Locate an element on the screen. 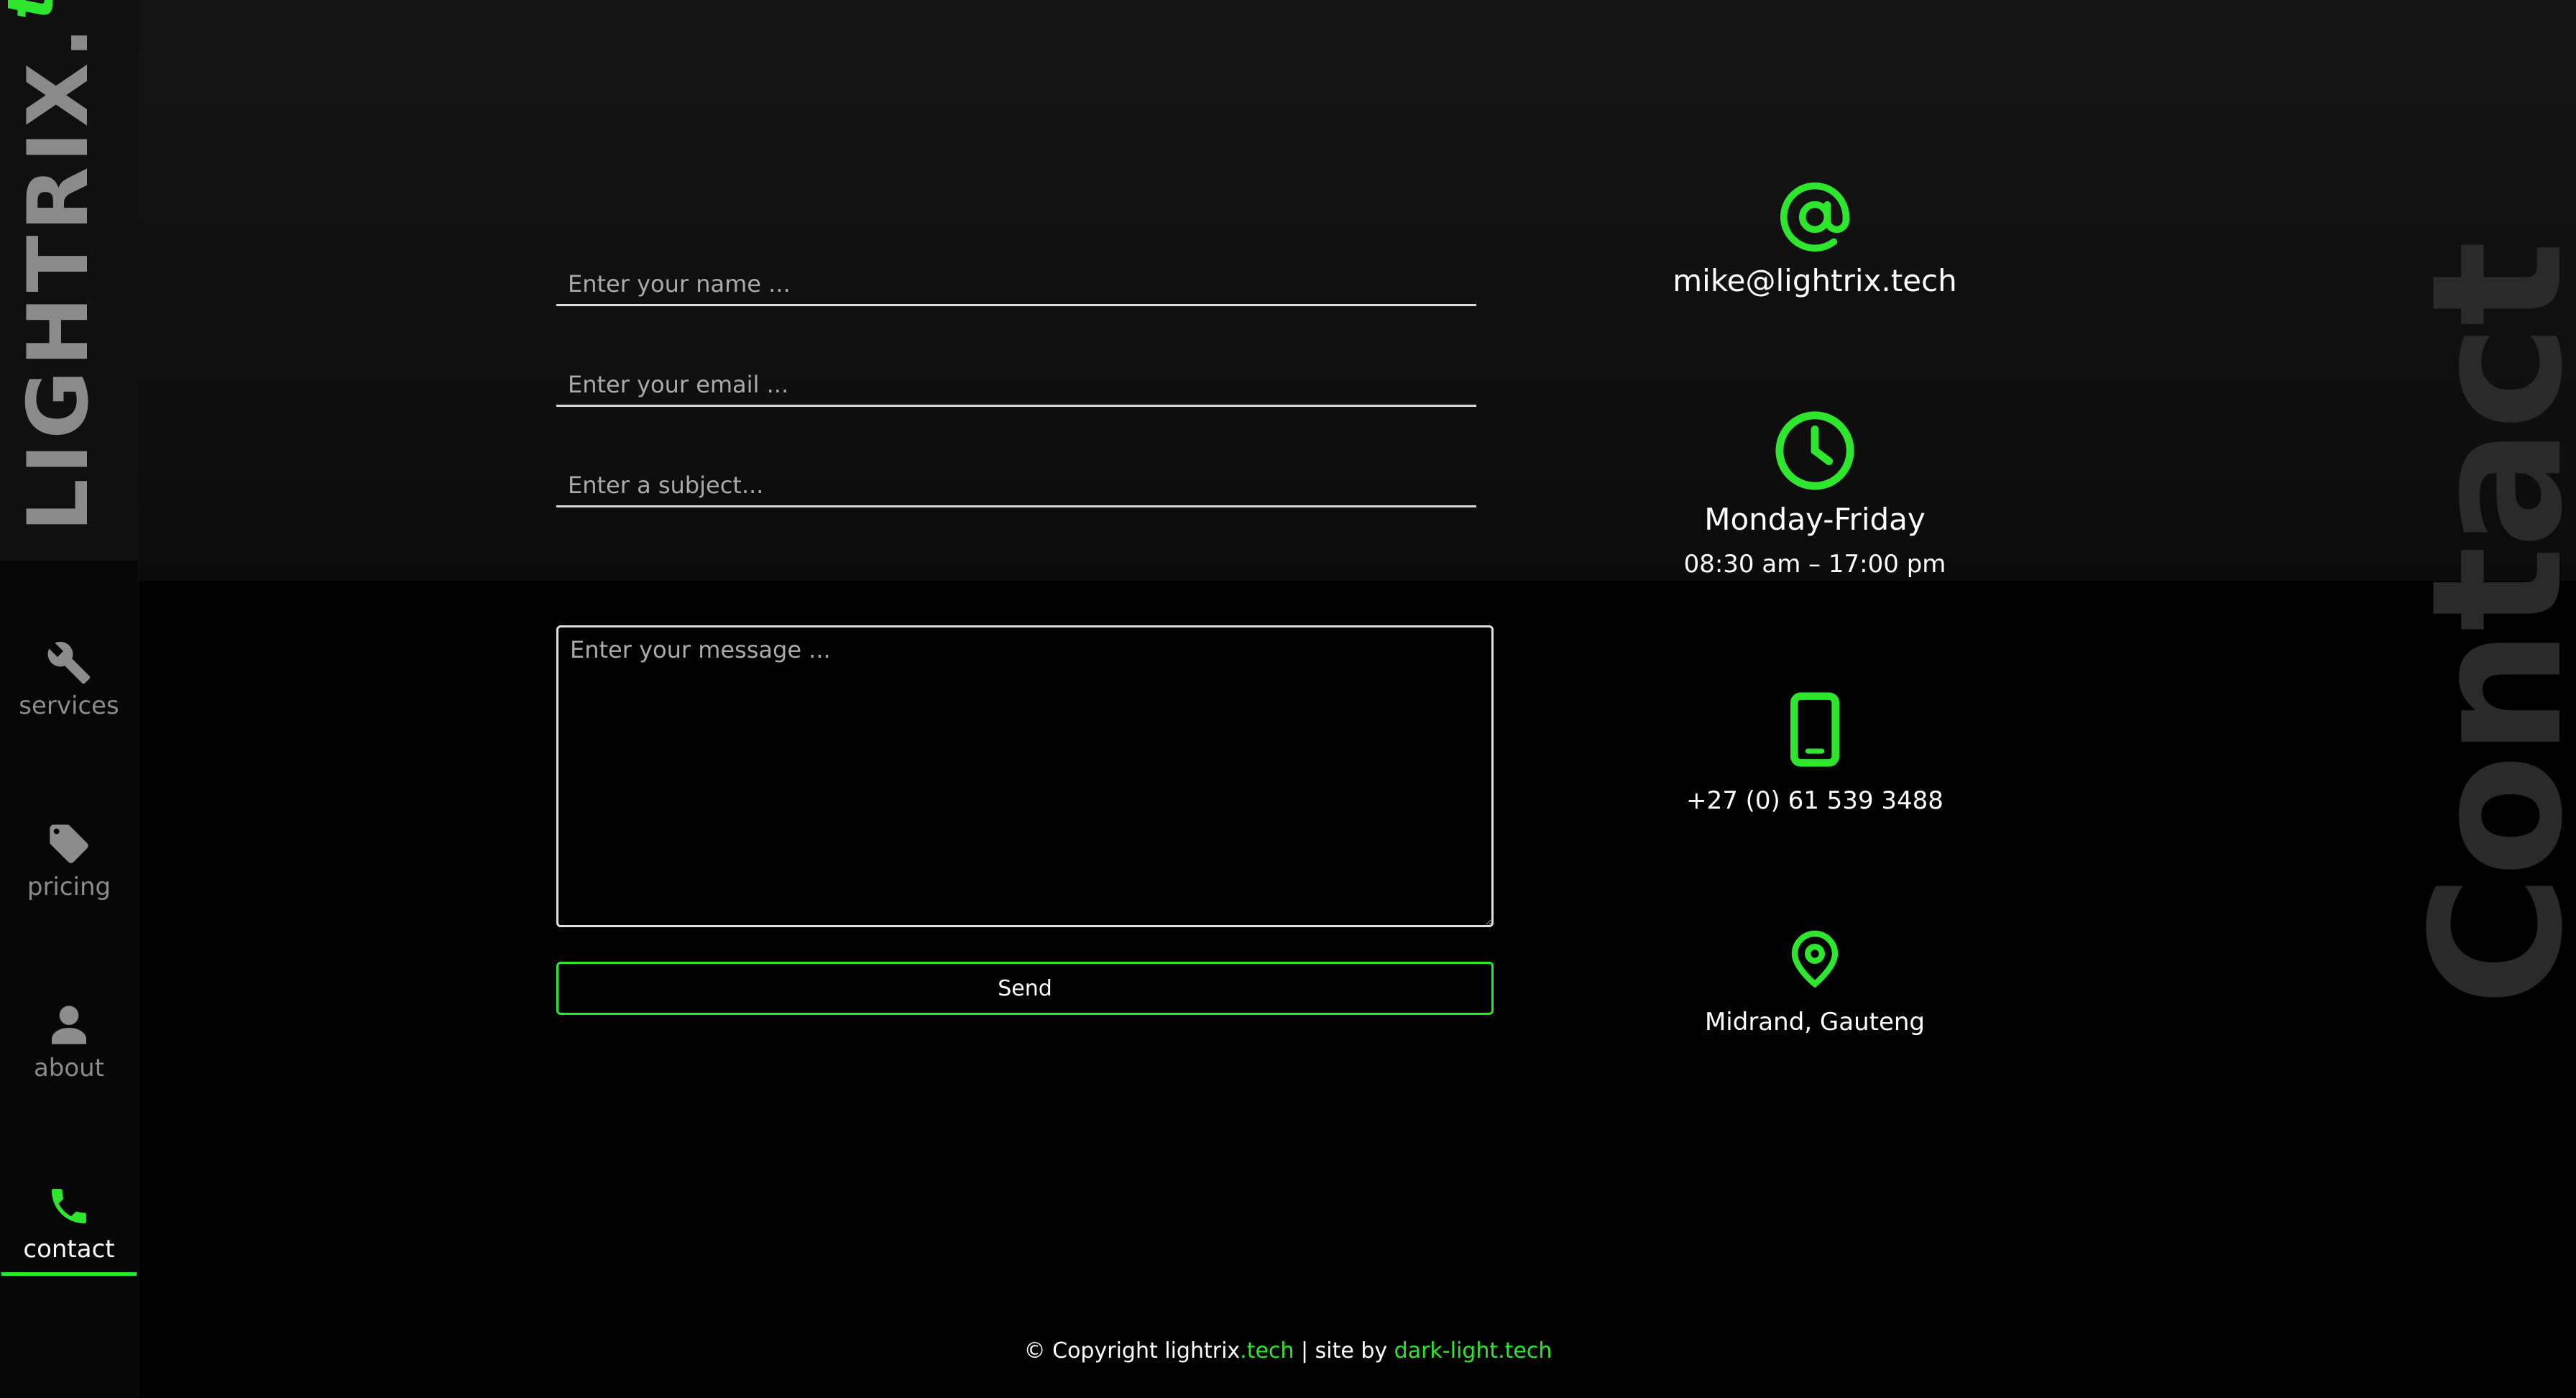  hours-info: Monday-Friday 08:30 am – 17:00 pm is located at coordinates (1815, 493).